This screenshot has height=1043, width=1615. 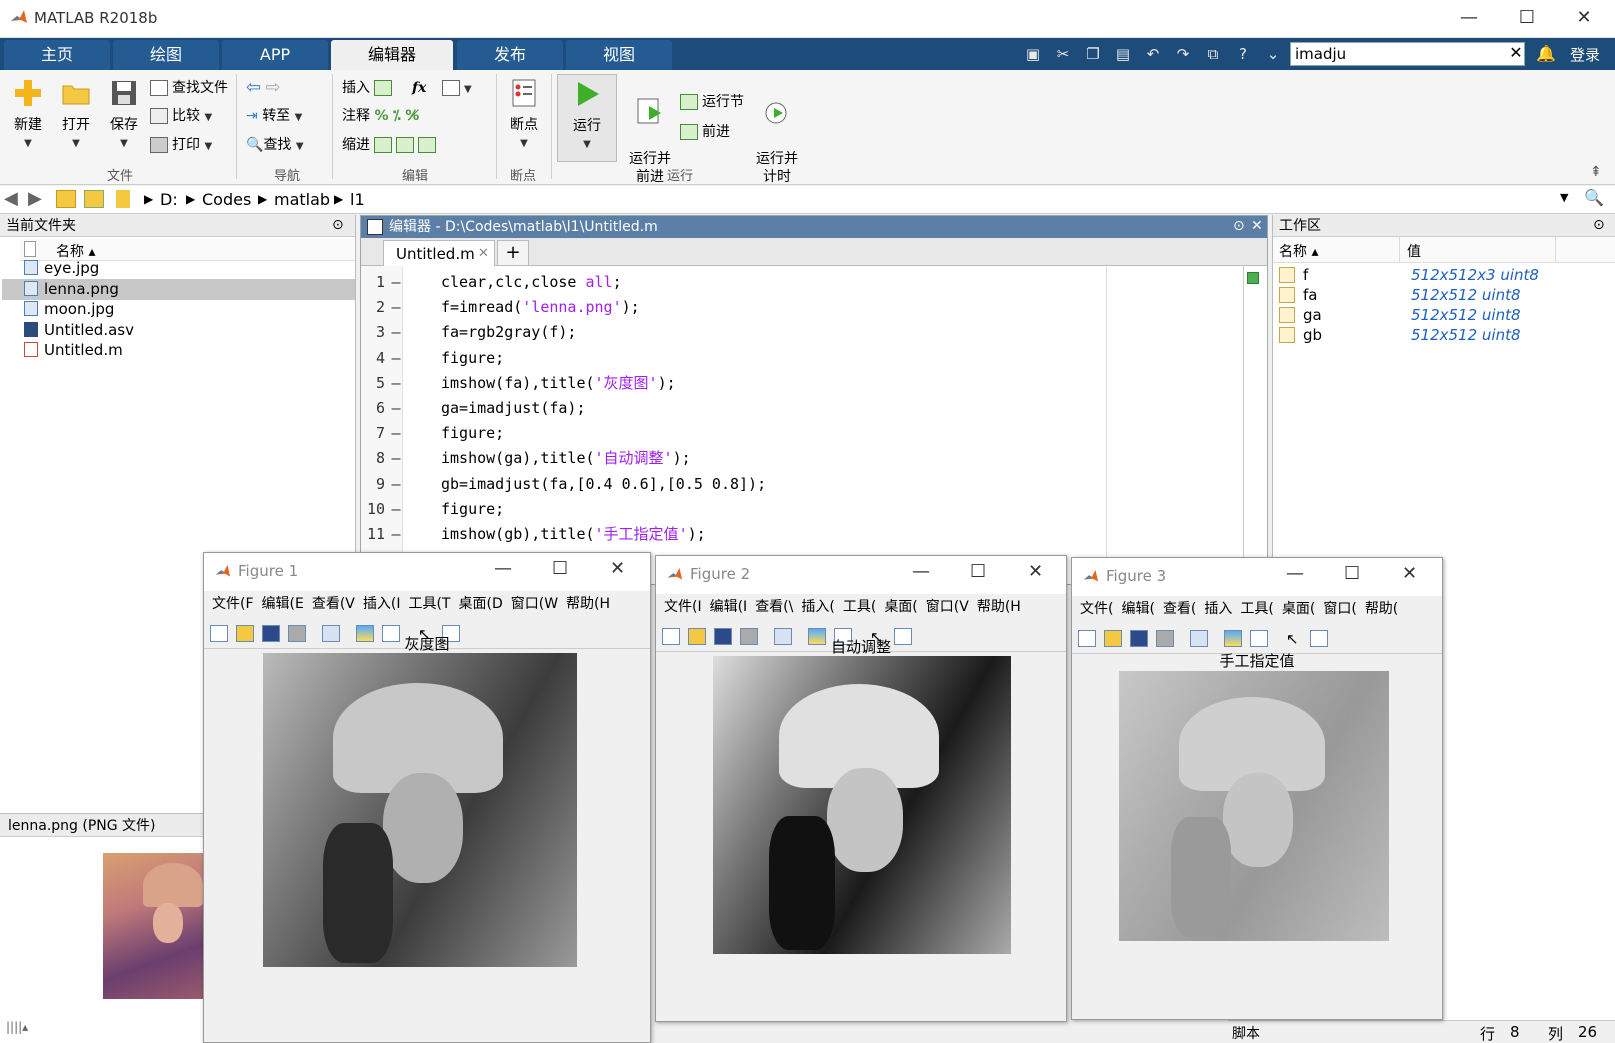 What do you see at coordinates (181, 145) in the screenshot?
I see `print-button: 打印 ▼` at bounding box center [181, 145].